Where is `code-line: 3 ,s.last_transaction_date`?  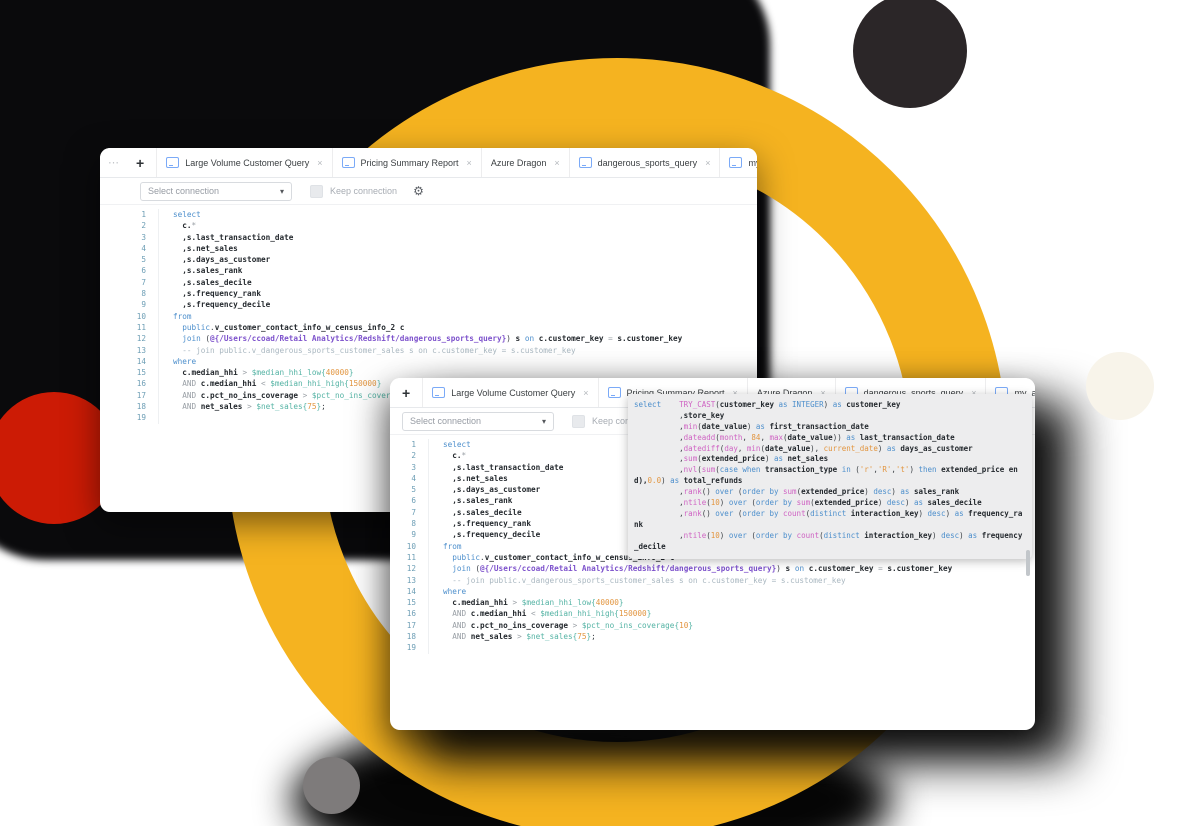 code-line: 3 ,s.last_transaction_date is located at coordinates (428, 237).